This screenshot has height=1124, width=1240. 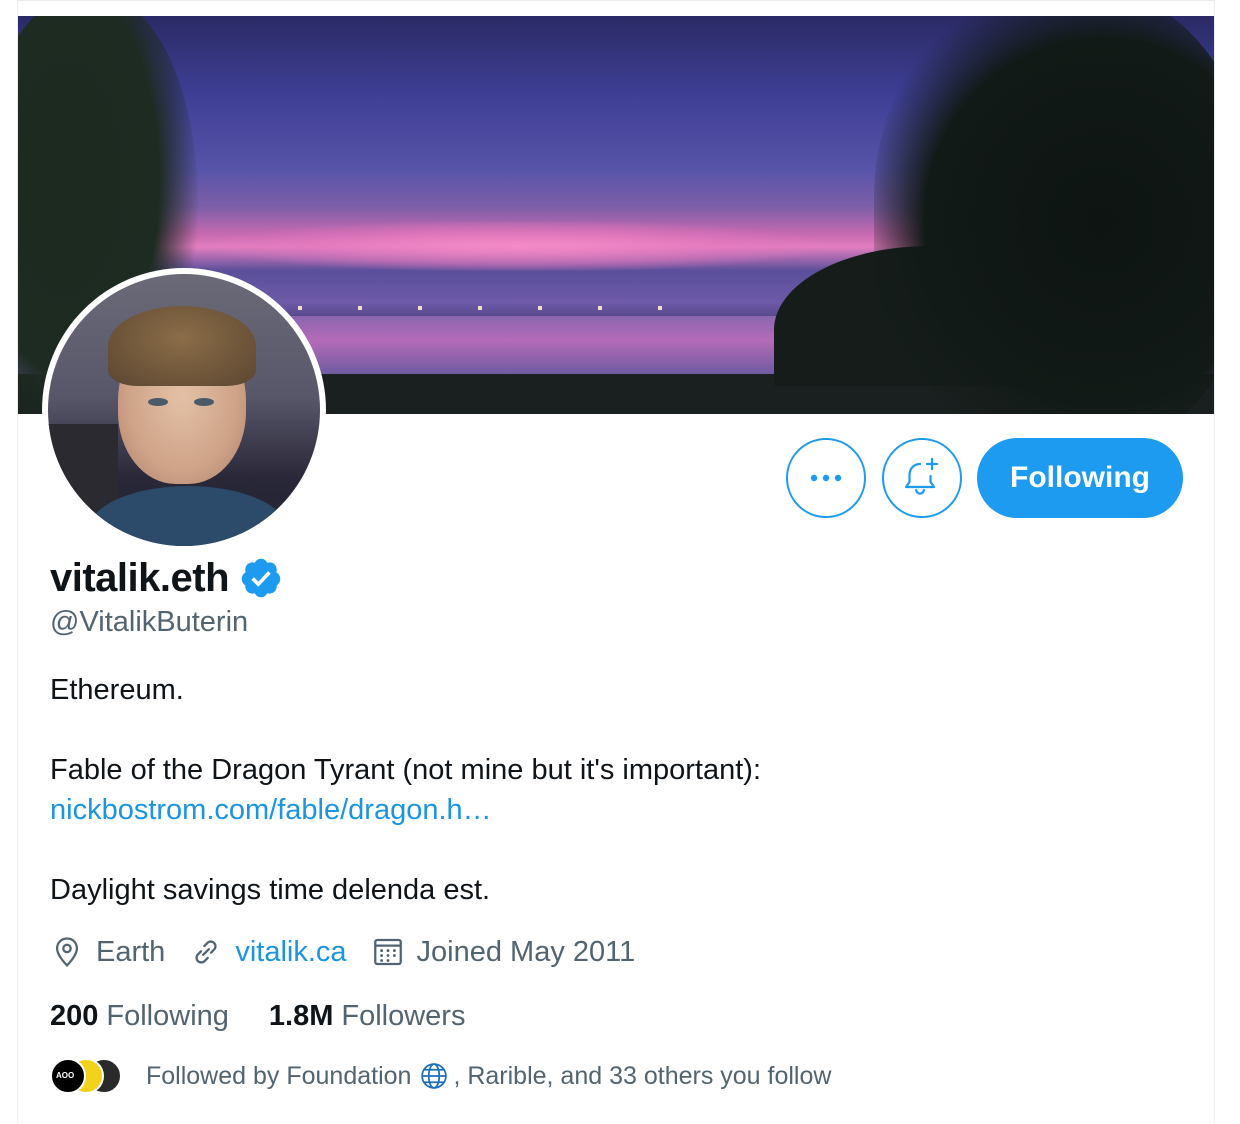 I want to click on name-row: vitalik.eth, so click(x=166, y=578).